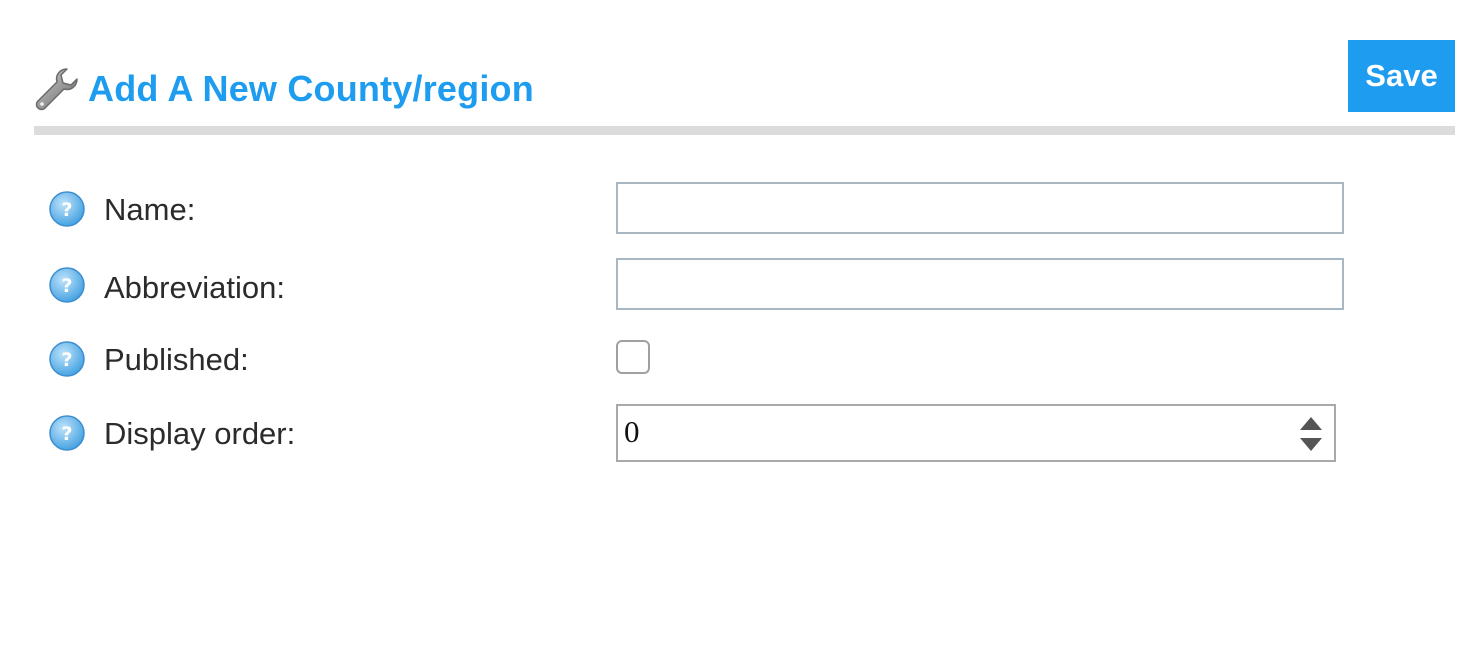 Image resolution: width=1480 pixels, height=664 pixels. I want to click on display-order-value: 0, so click(632, 431).